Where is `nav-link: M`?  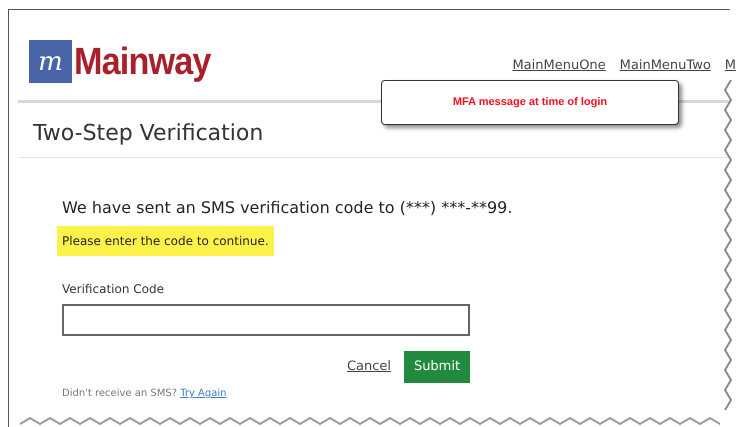 nav-link: M is located at coordinates (730, 65).